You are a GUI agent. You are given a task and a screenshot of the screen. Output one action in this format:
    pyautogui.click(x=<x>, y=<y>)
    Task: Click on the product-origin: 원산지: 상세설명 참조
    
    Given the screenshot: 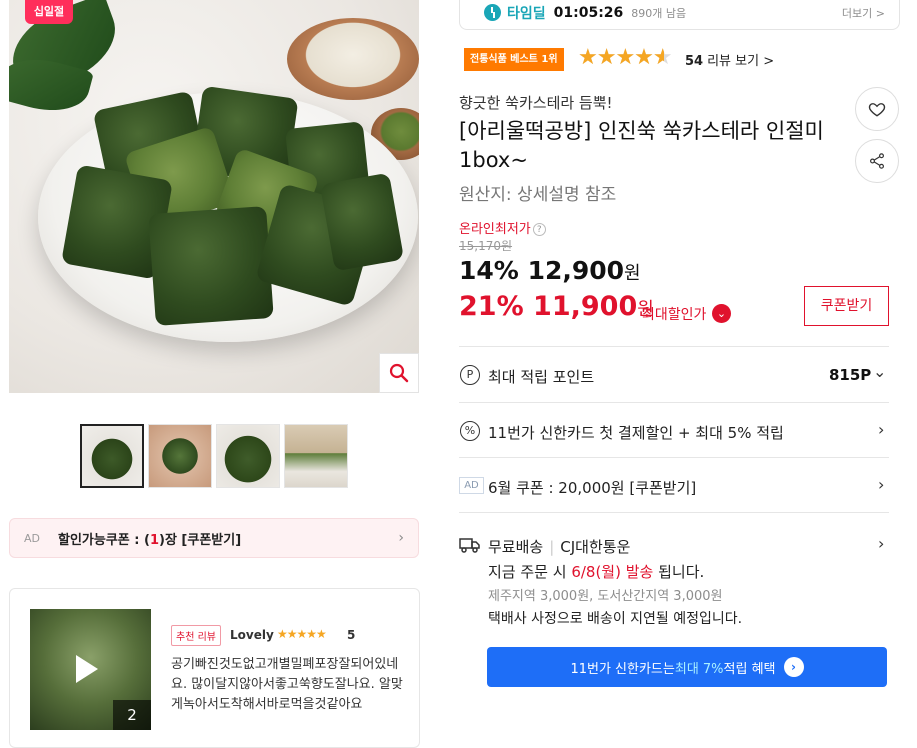 What is the action you would take?
    pyautogui.click(x=538, y=195)
    